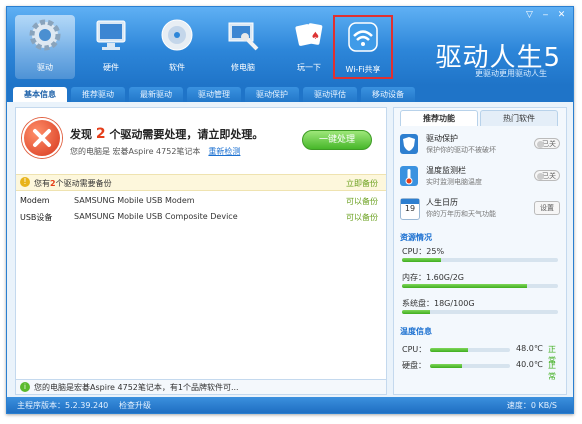 The height and width of the screenshot is (424, 582). What do you see at coordinates (214, 94) in the screenshot?
I see `tab-driver-management: 驱动管理` at bounding box center [214, 94].